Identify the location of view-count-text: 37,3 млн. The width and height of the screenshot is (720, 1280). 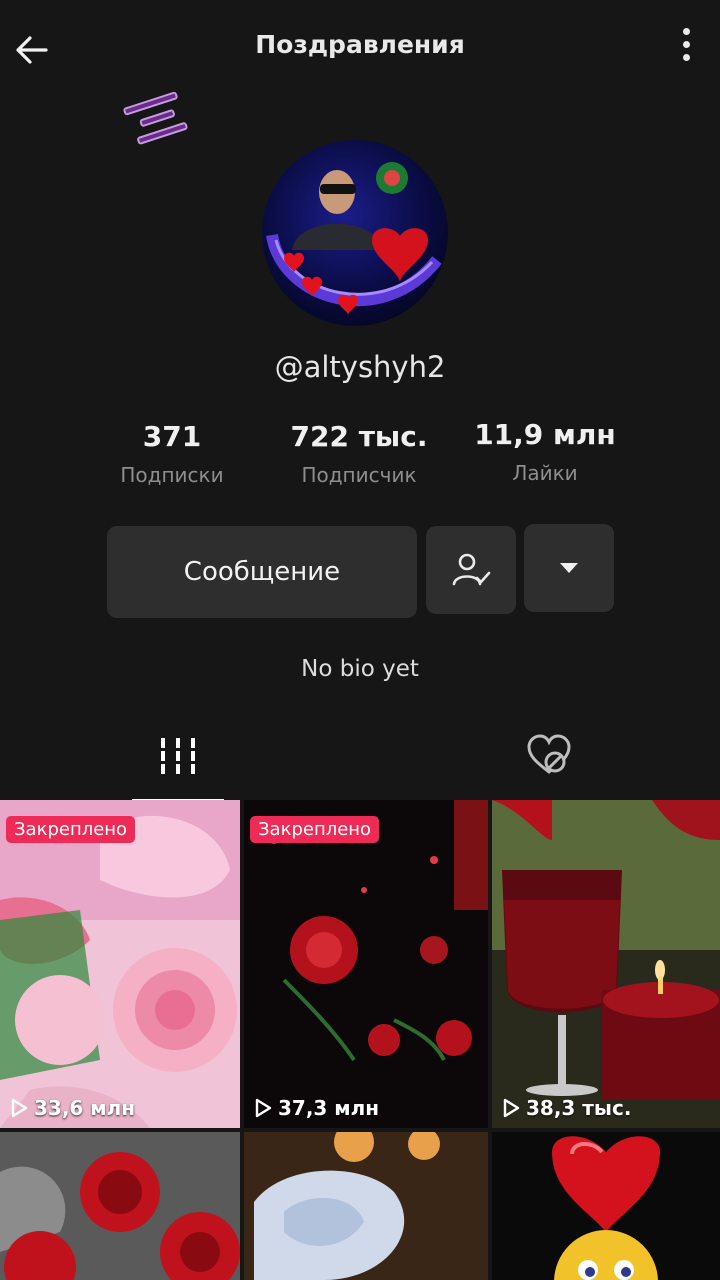
(329, 1108).